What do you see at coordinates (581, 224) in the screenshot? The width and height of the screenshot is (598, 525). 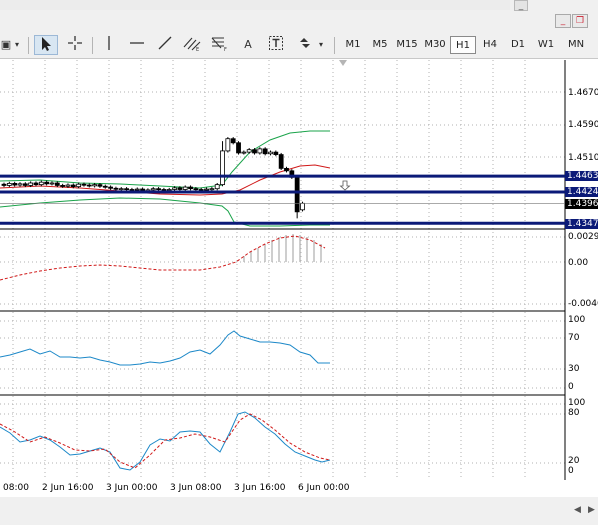 I see `level-price-label: 1.4347` at bounding box center [581, 224].